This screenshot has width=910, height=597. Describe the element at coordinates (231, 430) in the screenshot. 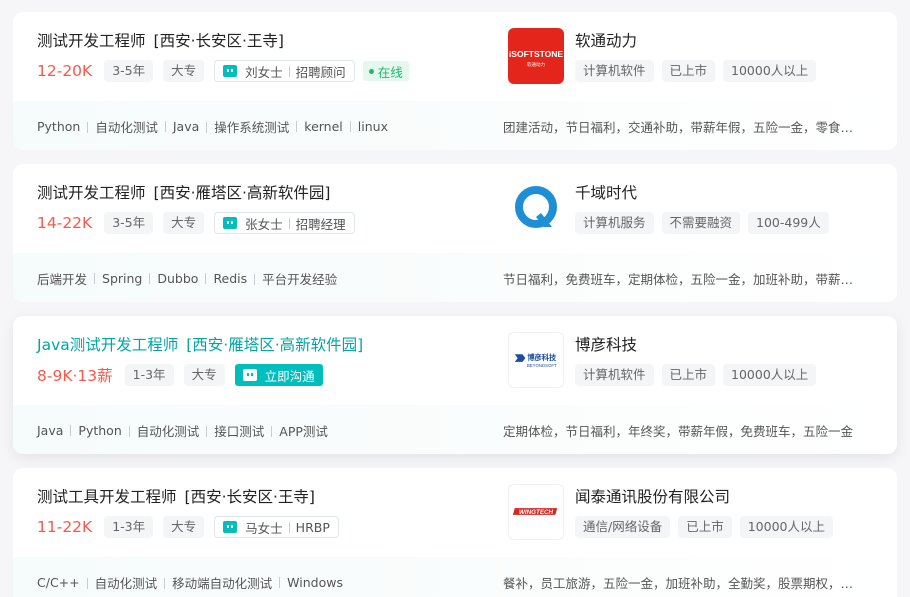

I see `skill-tag: 接口测试` at that location.